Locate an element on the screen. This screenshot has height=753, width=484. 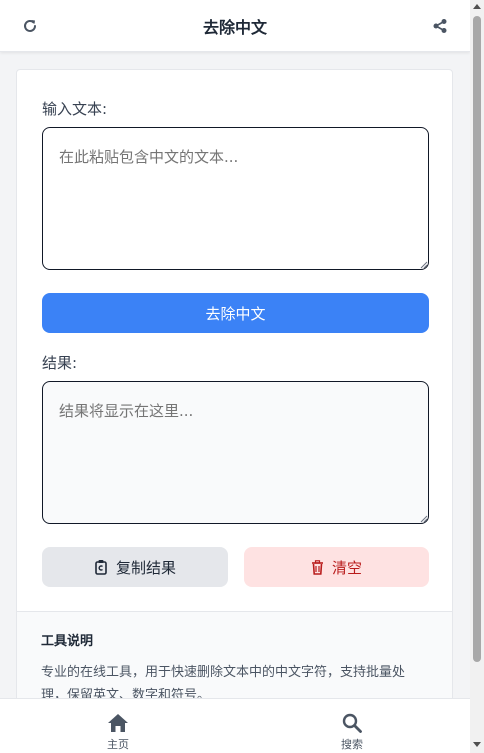
remove-chinese-button: 去除中文 is located at coordinates (235, 313).